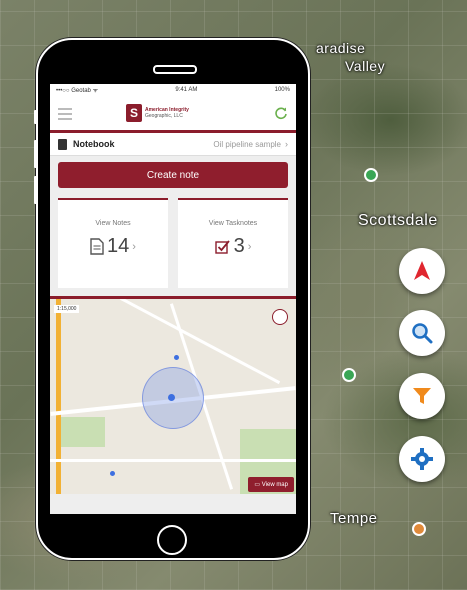  Describe the element at coordinates (398, 220) in the screenshot. I see `map-label-scottsdale: Scottsdale` at that location.